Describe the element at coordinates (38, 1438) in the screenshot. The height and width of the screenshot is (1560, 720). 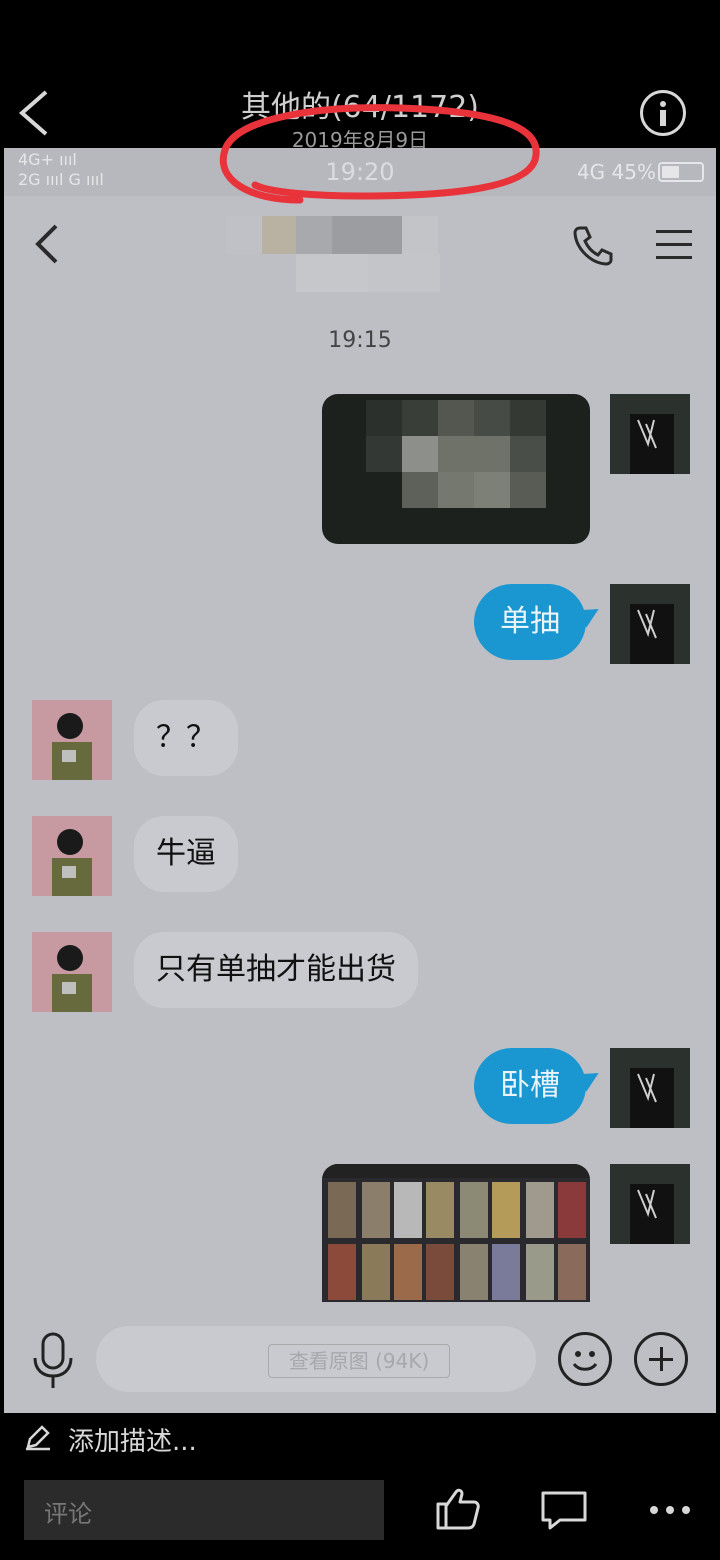
I see `pencil-icon` at that location.